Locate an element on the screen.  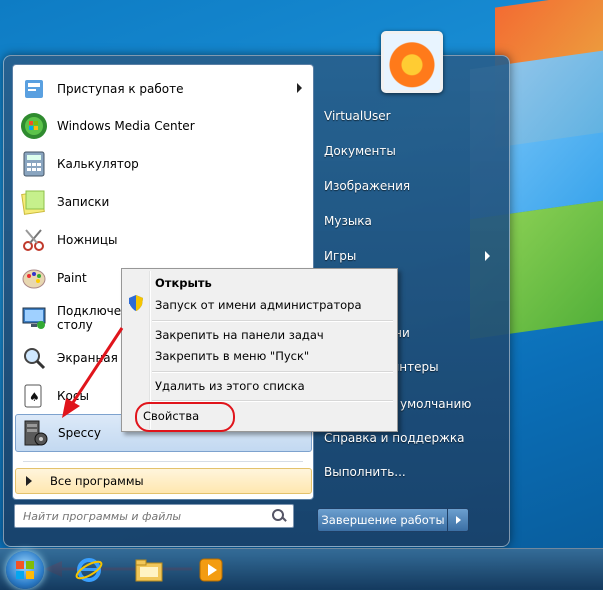
context-open: Открыть is located at coordinates (183, 283).